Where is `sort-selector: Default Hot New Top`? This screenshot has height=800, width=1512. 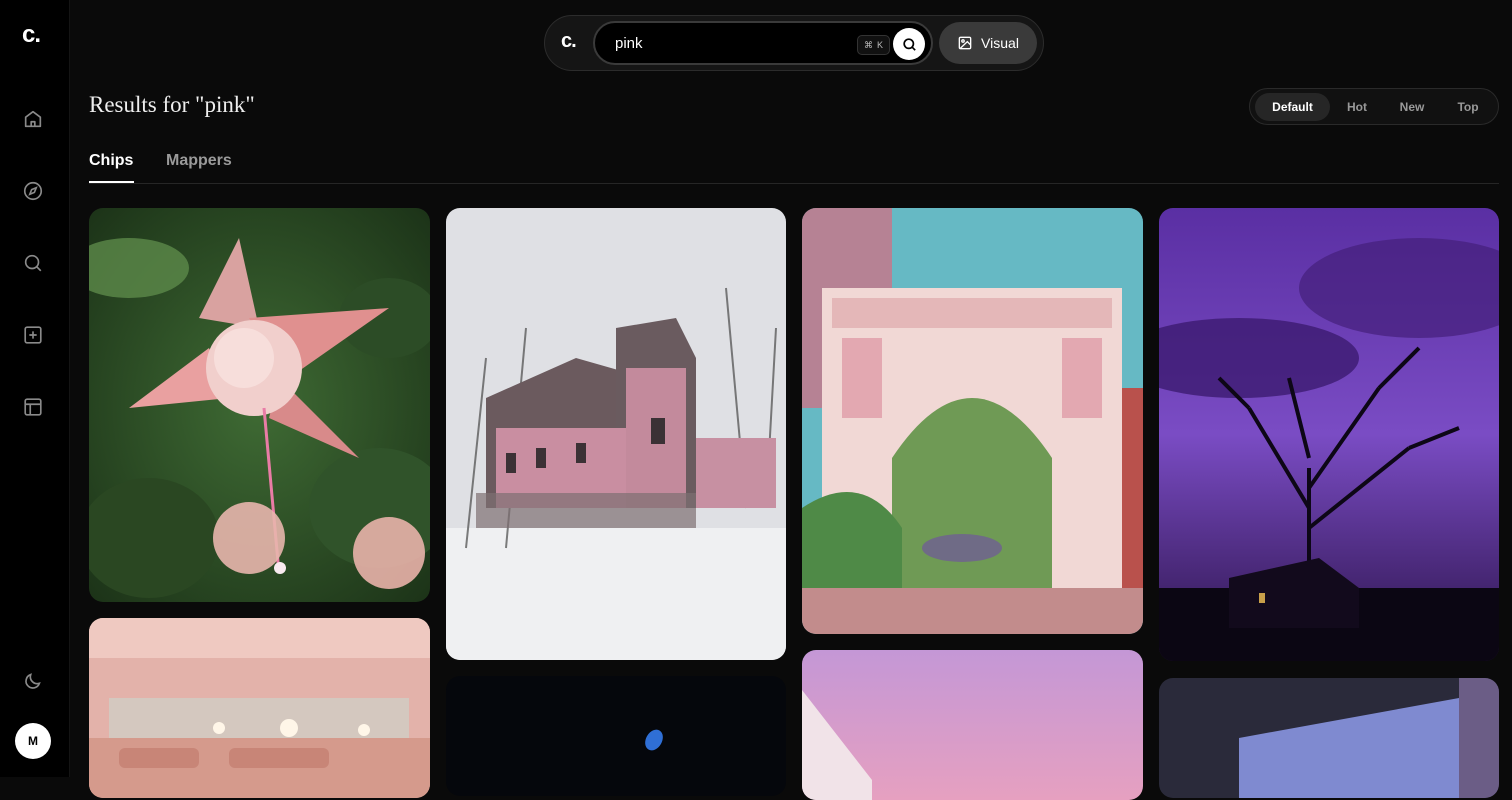 sort-selector: Default Hot New Top is located at coordinates (1374, 106).